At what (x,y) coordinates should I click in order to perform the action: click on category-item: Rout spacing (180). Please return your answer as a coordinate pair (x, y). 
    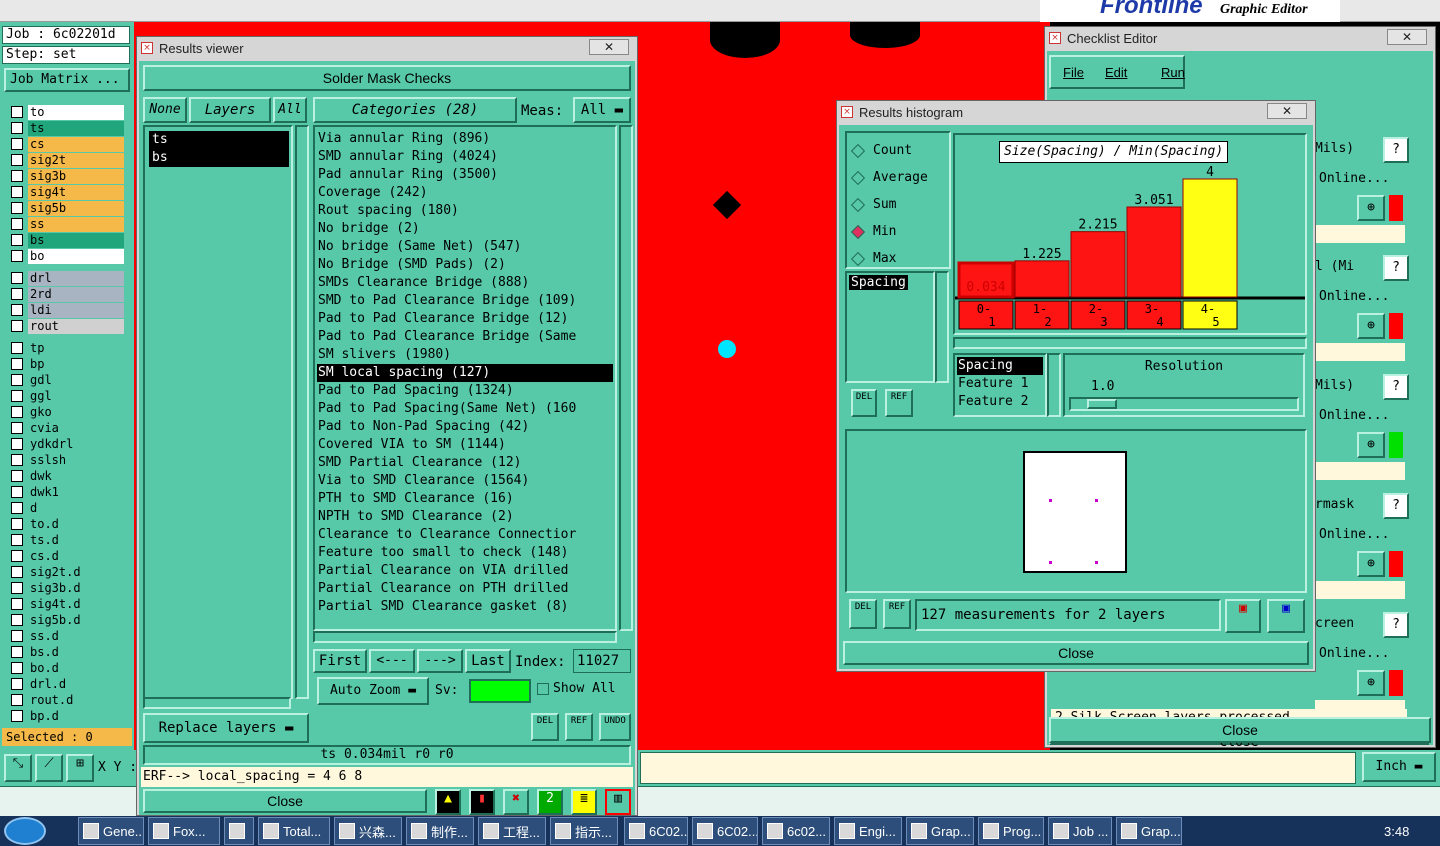
    Looking at the image, I should click on (465, 211).